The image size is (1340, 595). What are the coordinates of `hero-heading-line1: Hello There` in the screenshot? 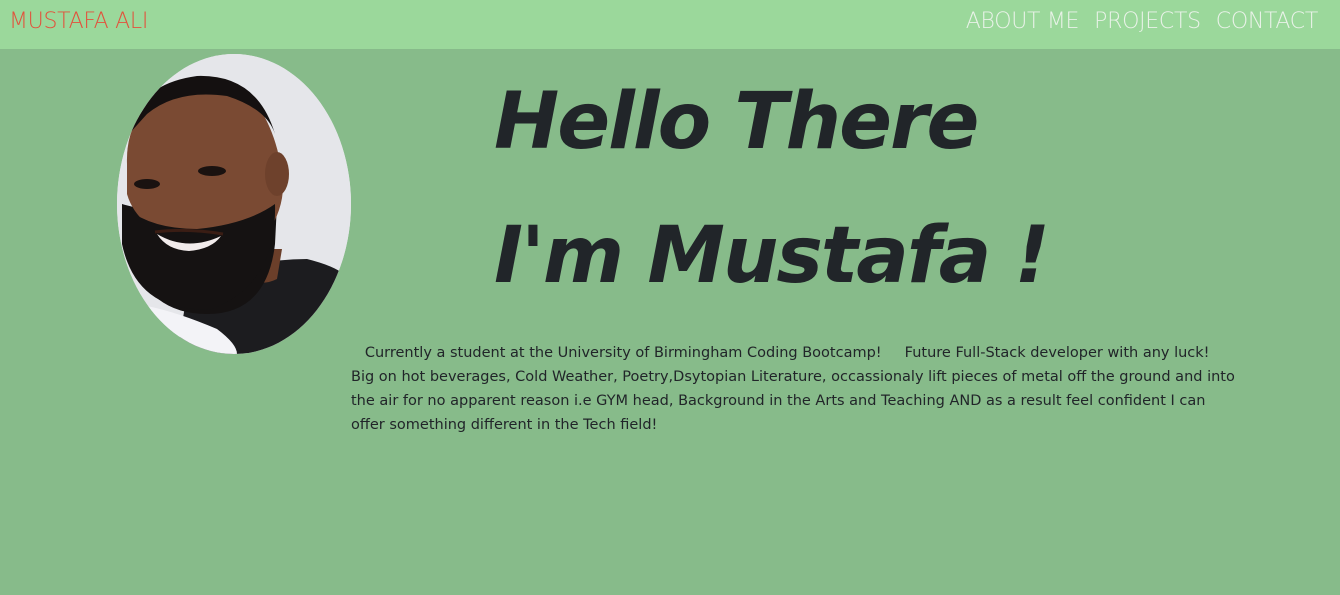 It's located at (736, 122).